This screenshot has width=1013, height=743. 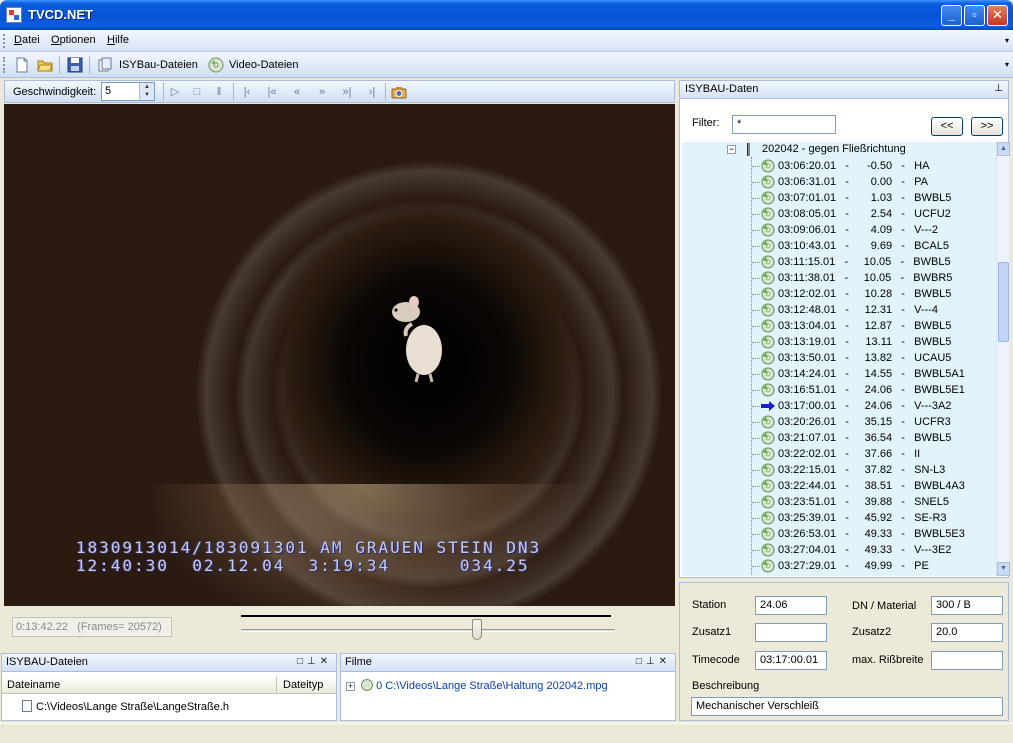 What do you see at coordinates (874, 470) in the screenshot?
I see `tree-row: 03:22:15.01 - 37.82 - SN-L3` at bounding box center [874, 470].